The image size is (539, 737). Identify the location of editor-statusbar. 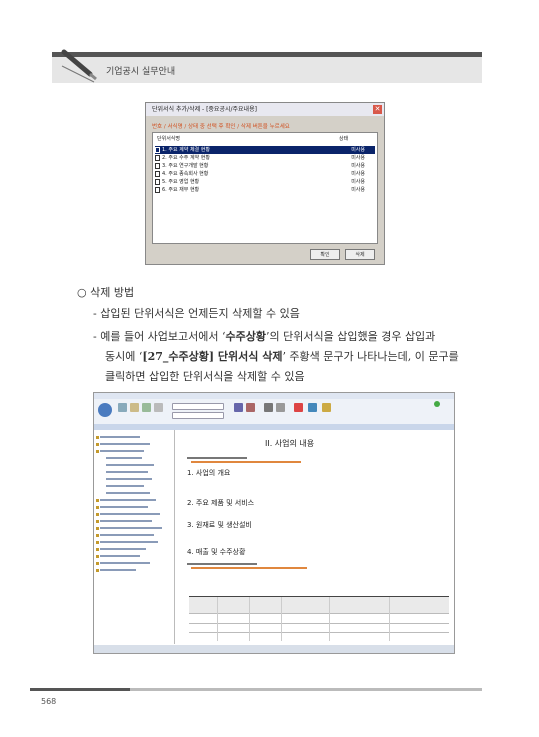
(274, 649).